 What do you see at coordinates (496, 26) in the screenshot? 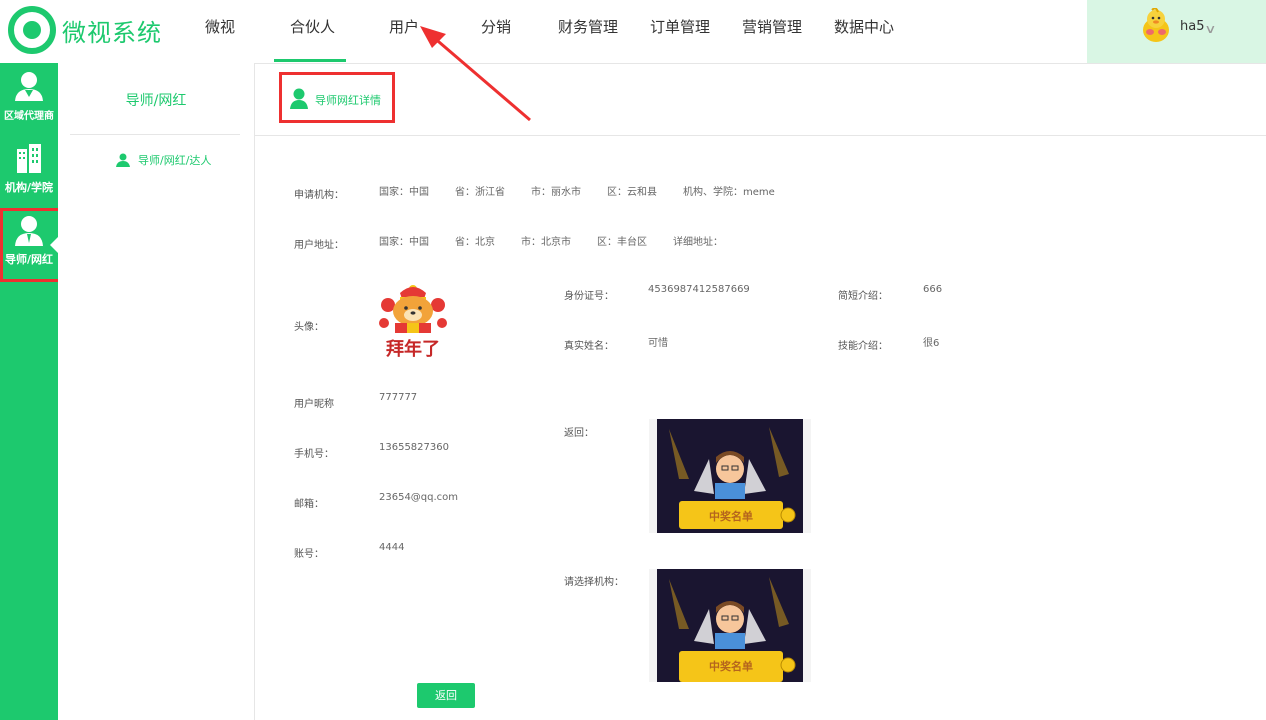
I see `nav-item-distribution: 分销` at bounding box center [496, 26].